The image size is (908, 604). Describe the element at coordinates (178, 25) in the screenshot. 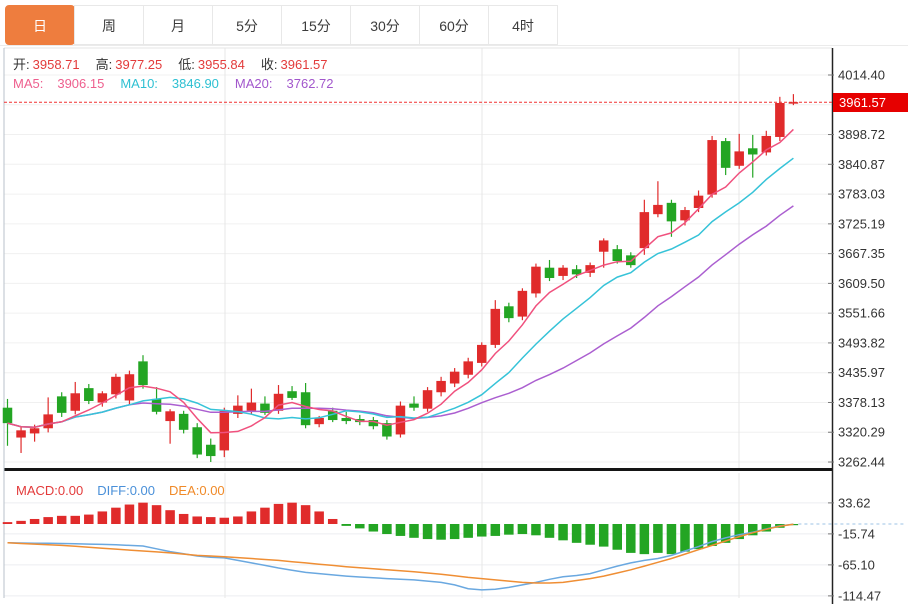

I see `tab-month: 月` at that location.